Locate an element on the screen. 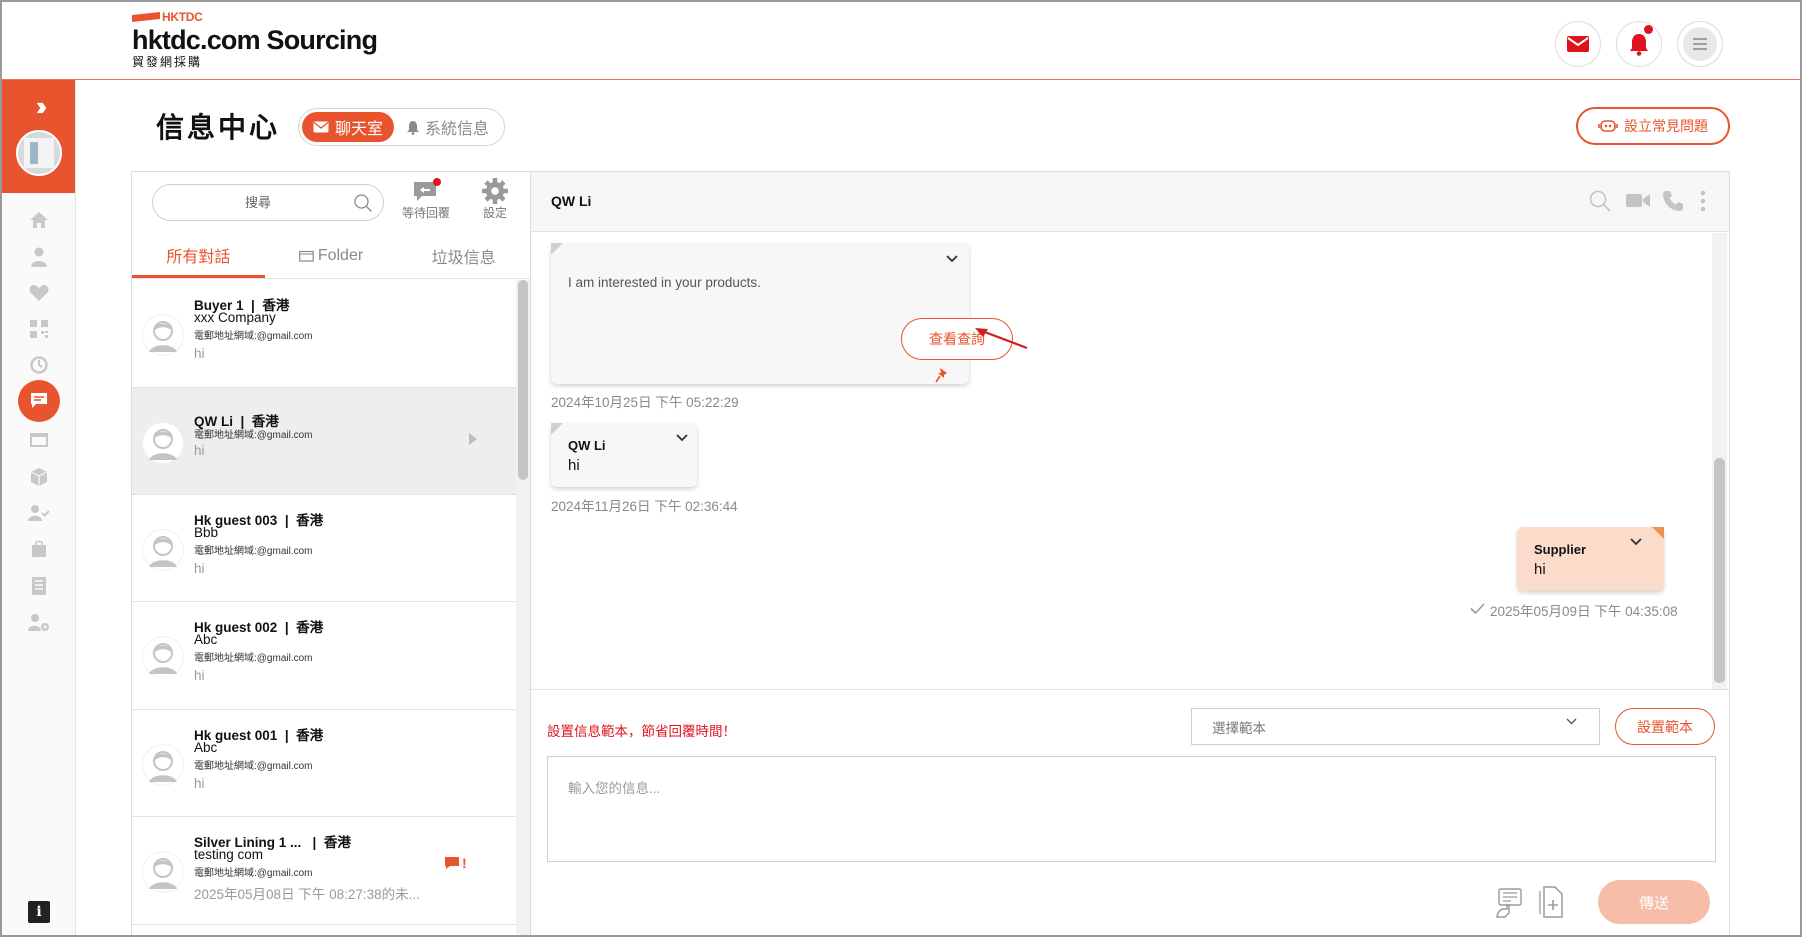  hamburger-icon is located at coordinates (1700, 44).